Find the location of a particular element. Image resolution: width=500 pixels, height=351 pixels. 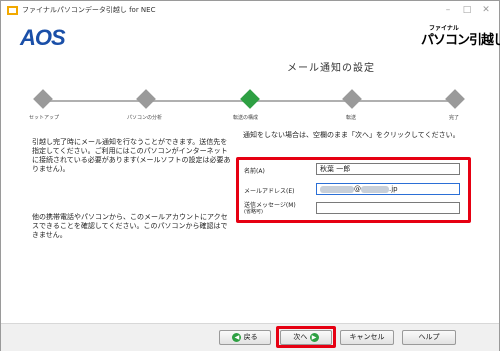

step-marker-complete is located at coordinates (455, 99).